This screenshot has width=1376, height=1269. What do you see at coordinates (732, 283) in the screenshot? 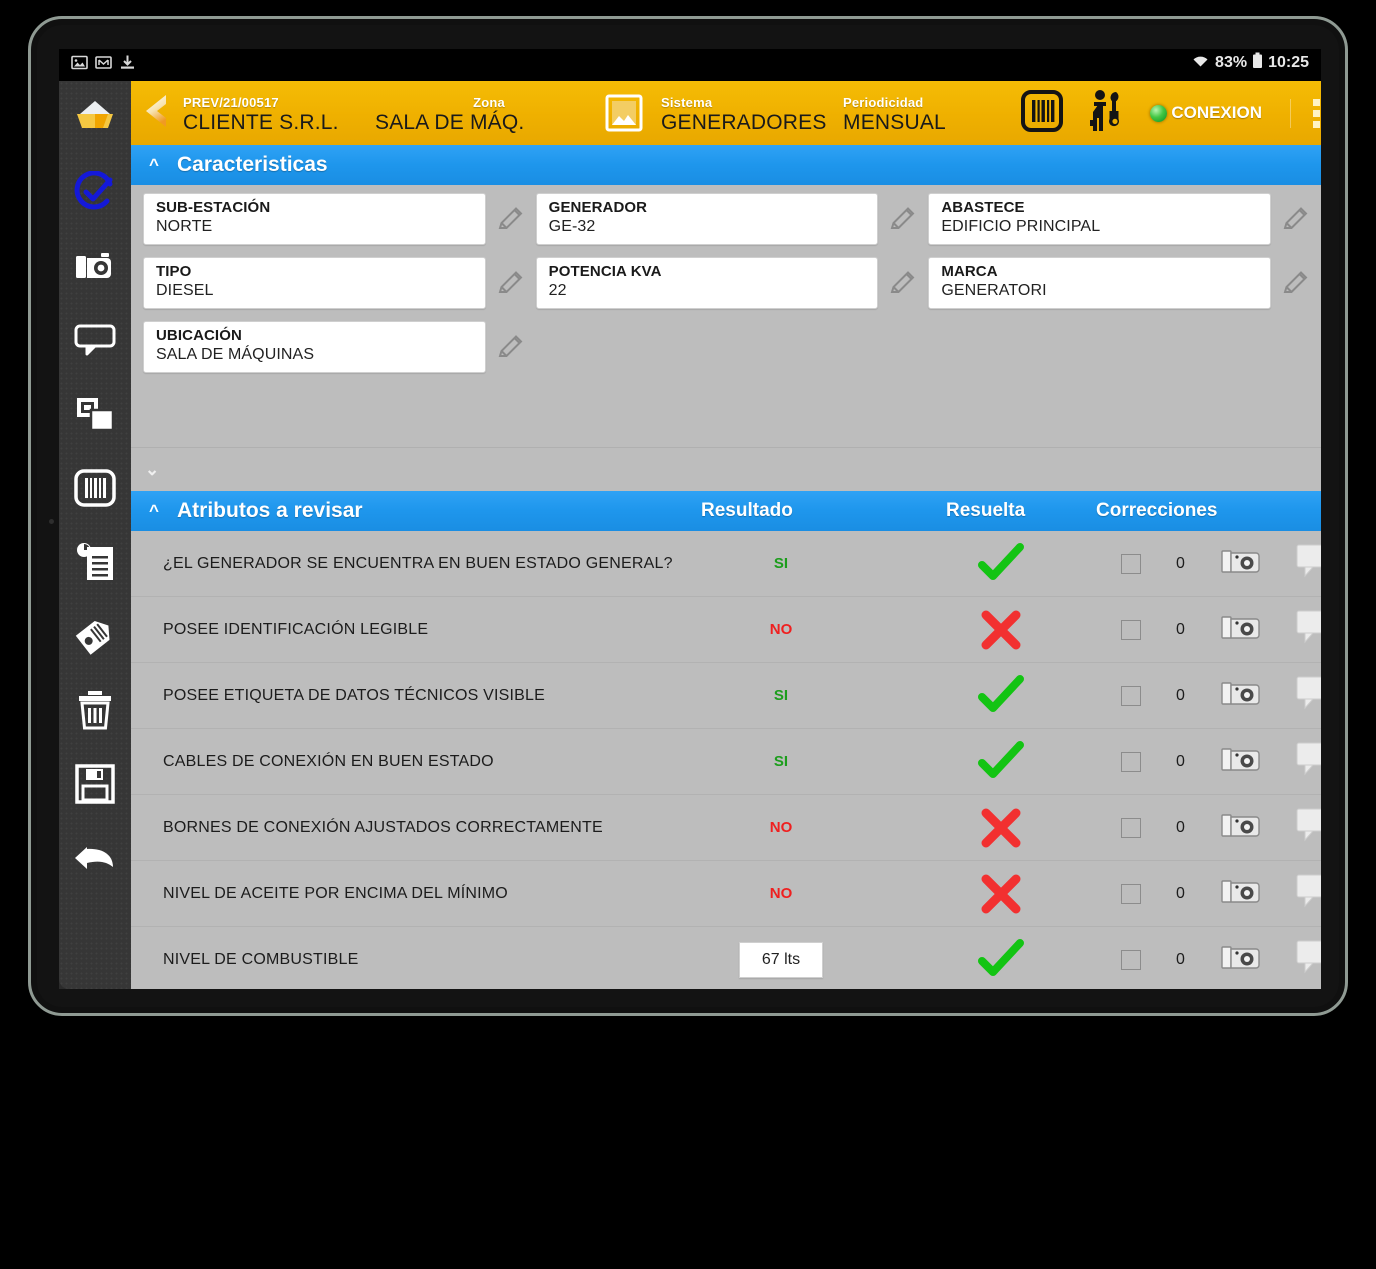
I see `field-potencia-kva: POTENCIA KVA 22` at bounding box center [732, 283].